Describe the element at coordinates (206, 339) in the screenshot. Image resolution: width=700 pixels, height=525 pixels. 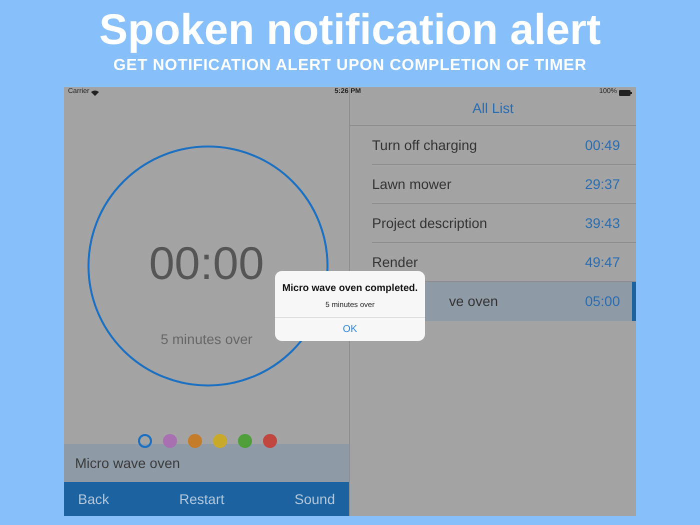
I see `timer-caption: 5 minutes over` at that location.